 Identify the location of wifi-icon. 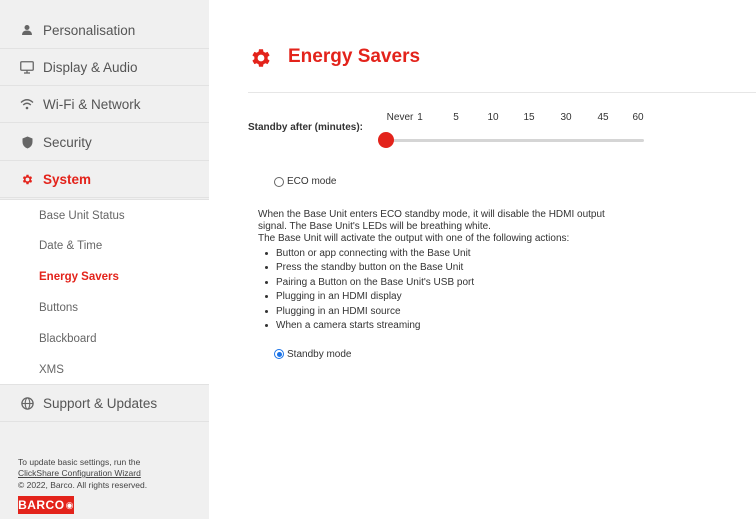
(27, 104).